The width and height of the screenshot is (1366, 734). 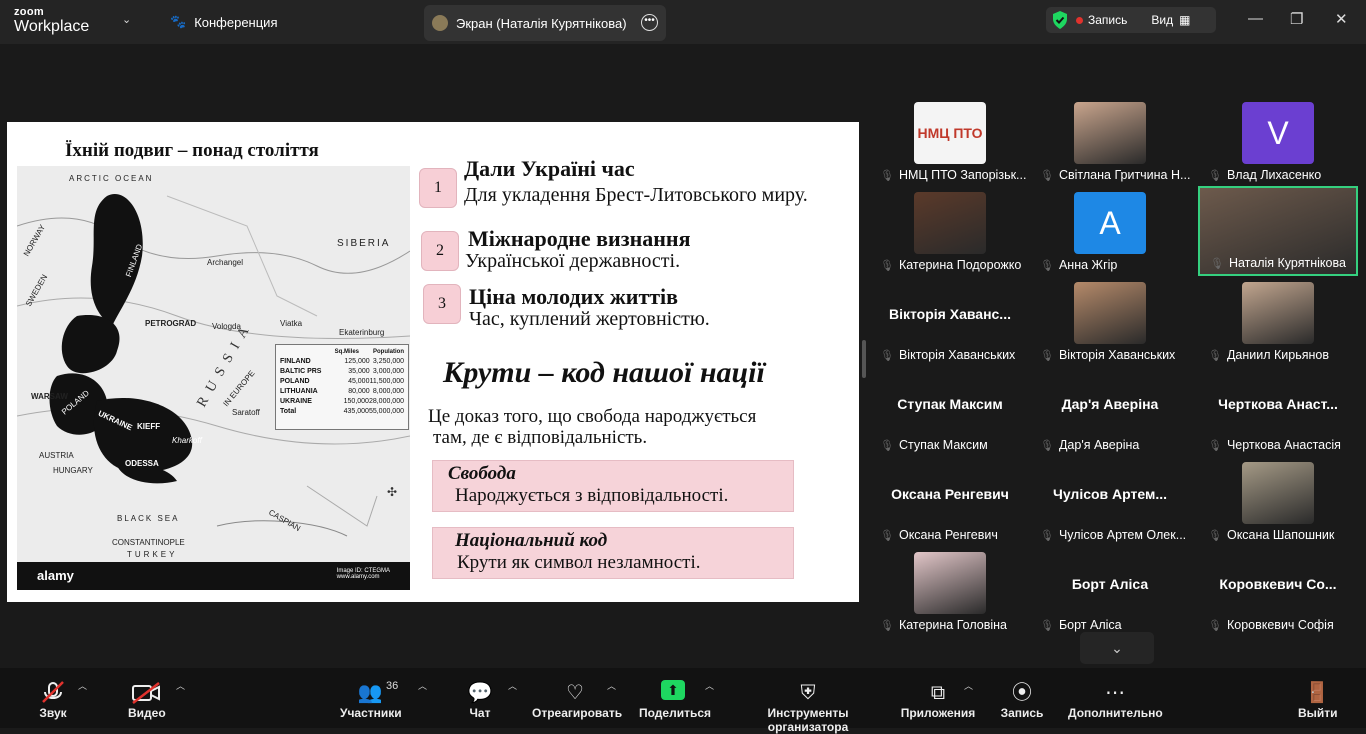 I want to click on muted-mic-icon, so click(x=53, y=692).